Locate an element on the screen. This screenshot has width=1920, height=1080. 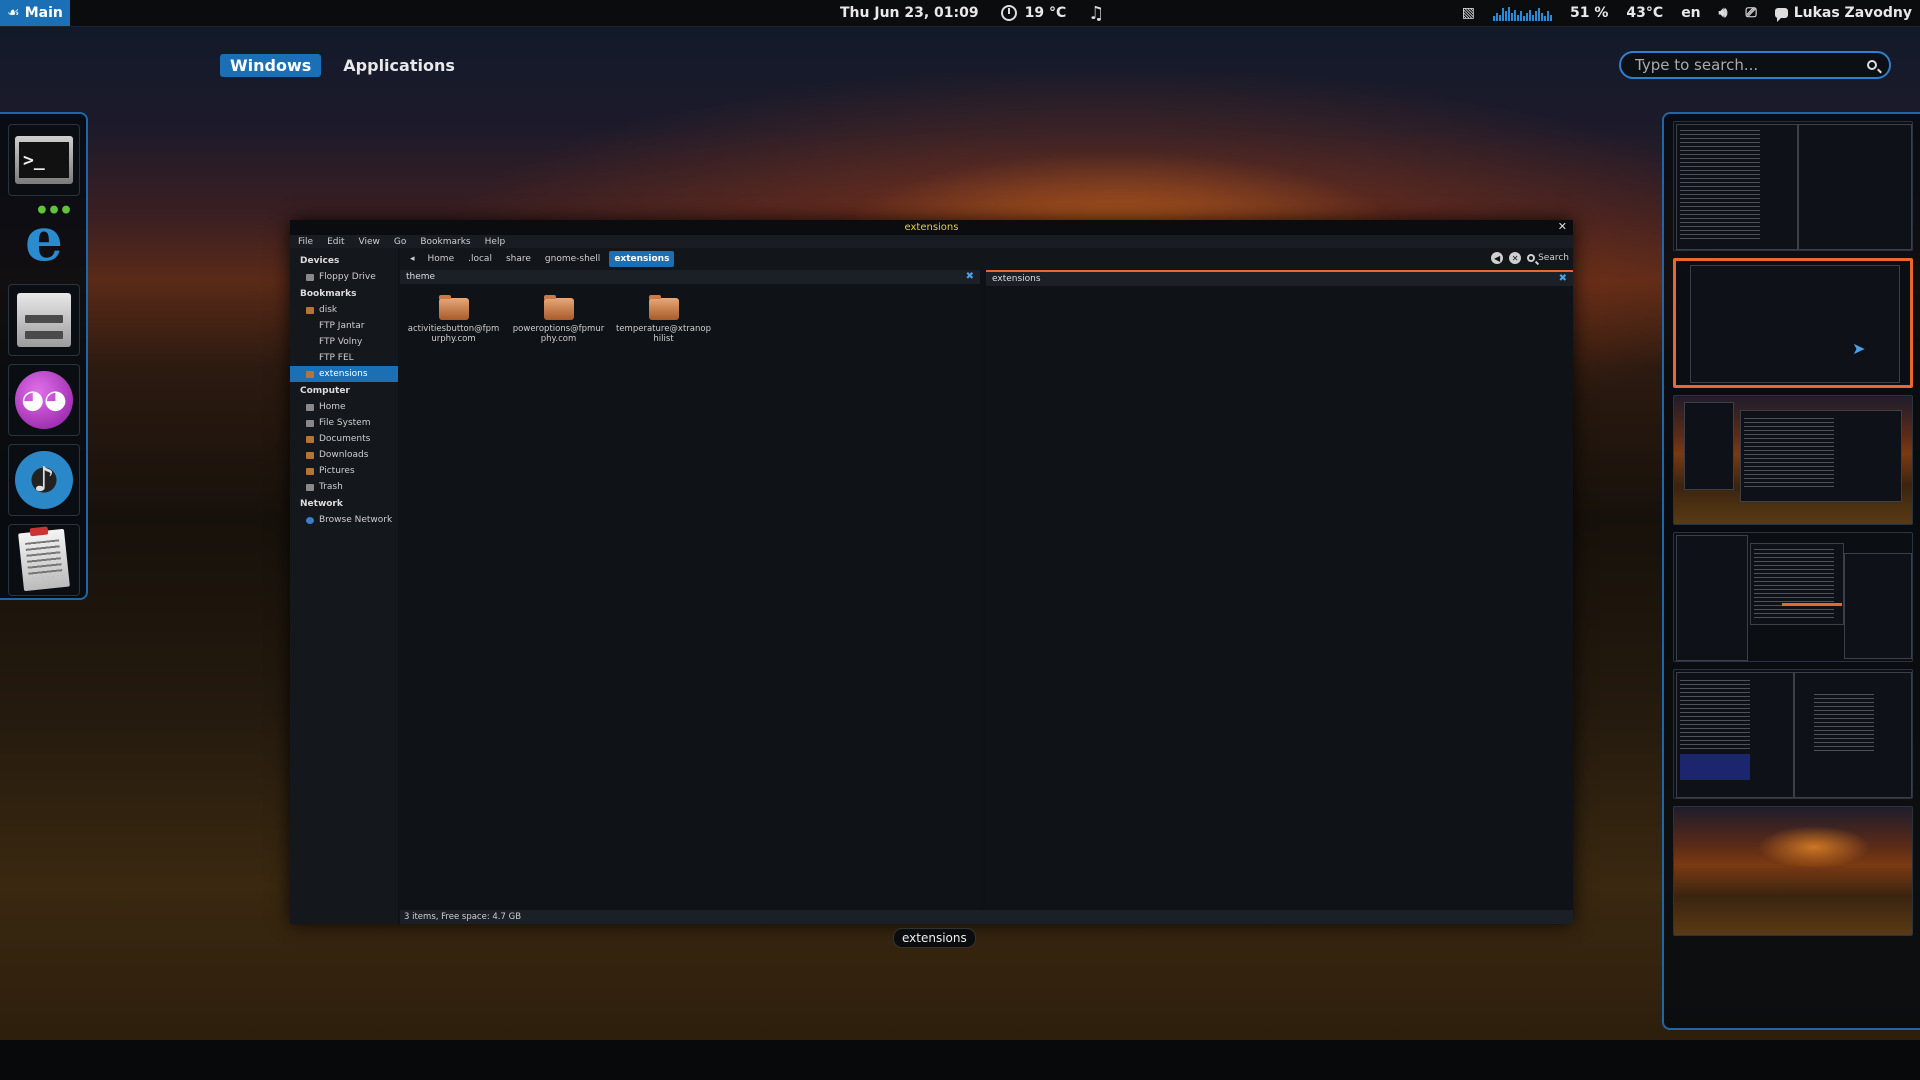
sidebar-item-label: Downloads is located at coordinates (344, 455).